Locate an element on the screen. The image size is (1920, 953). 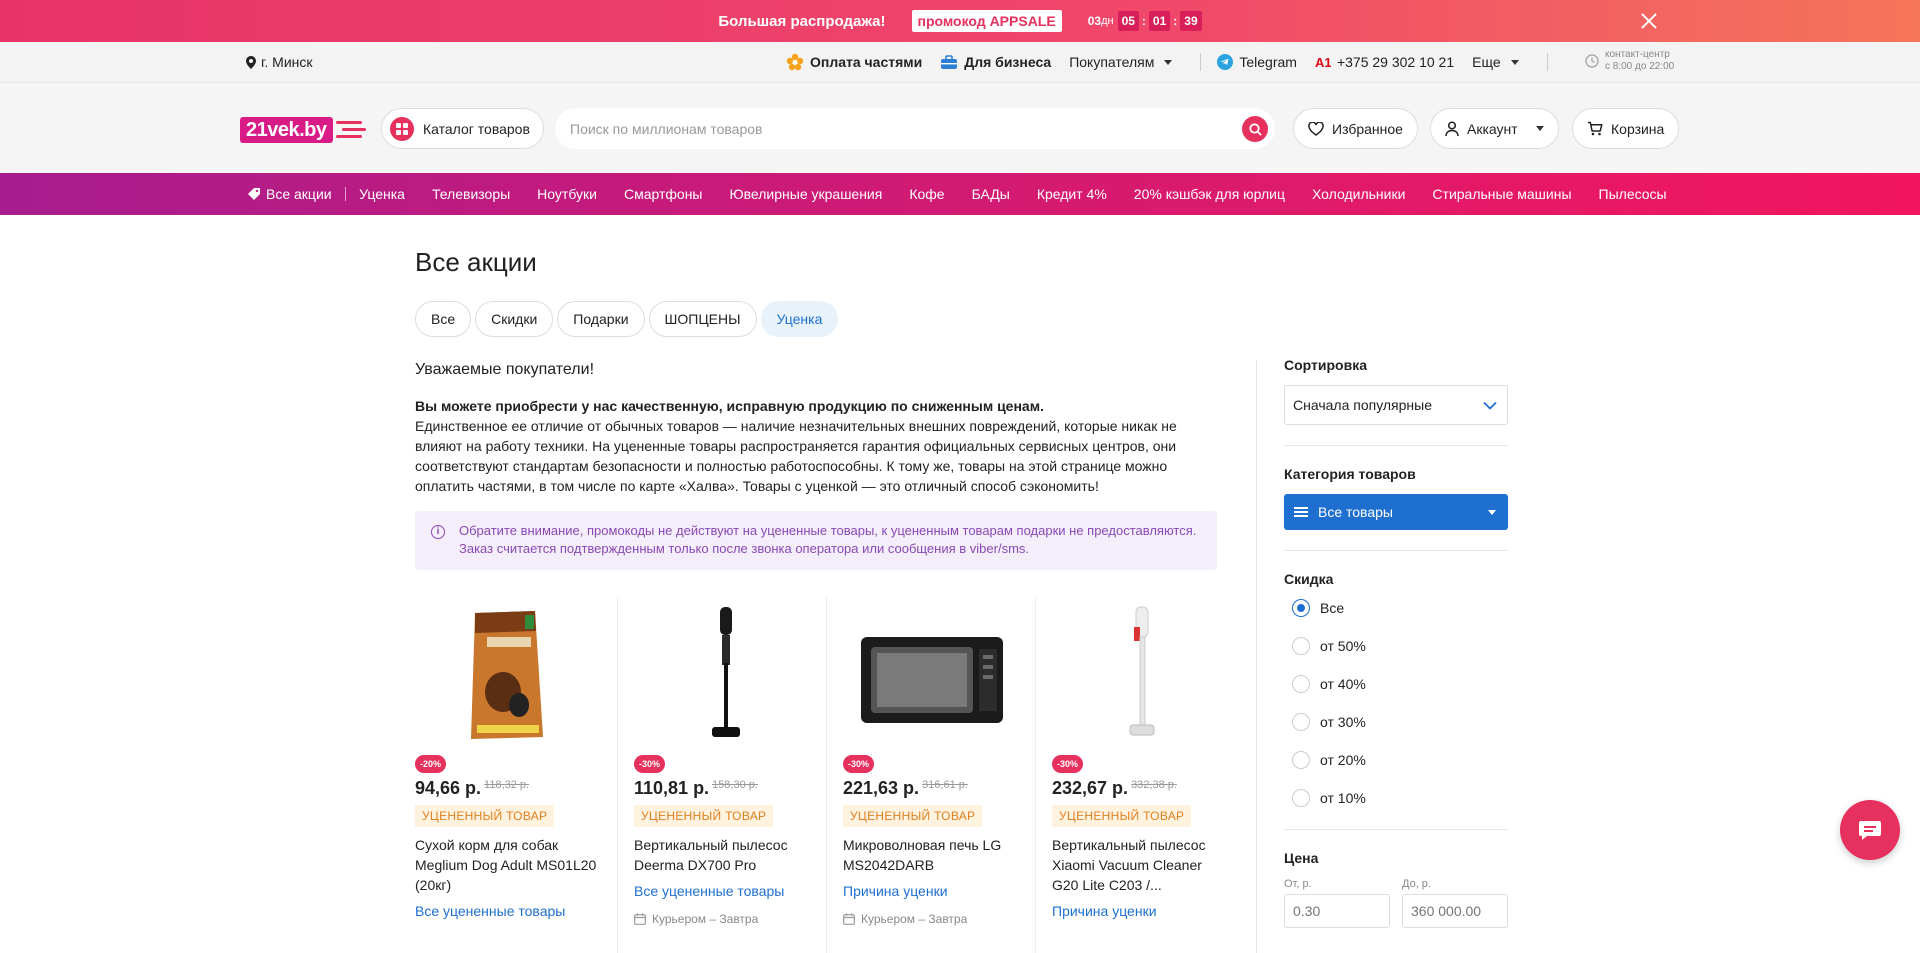
briefcase-icon is located at coordinates (949, 61).